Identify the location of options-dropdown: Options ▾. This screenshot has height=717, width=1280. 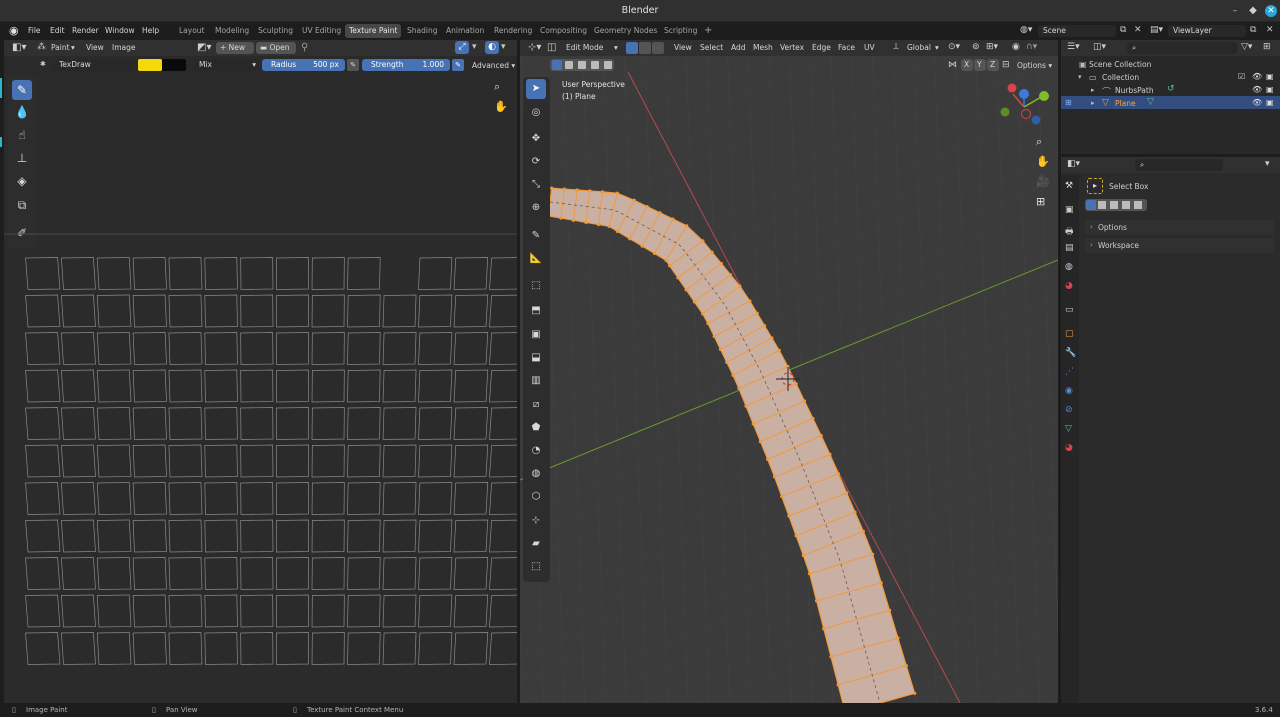
(1034, 65).